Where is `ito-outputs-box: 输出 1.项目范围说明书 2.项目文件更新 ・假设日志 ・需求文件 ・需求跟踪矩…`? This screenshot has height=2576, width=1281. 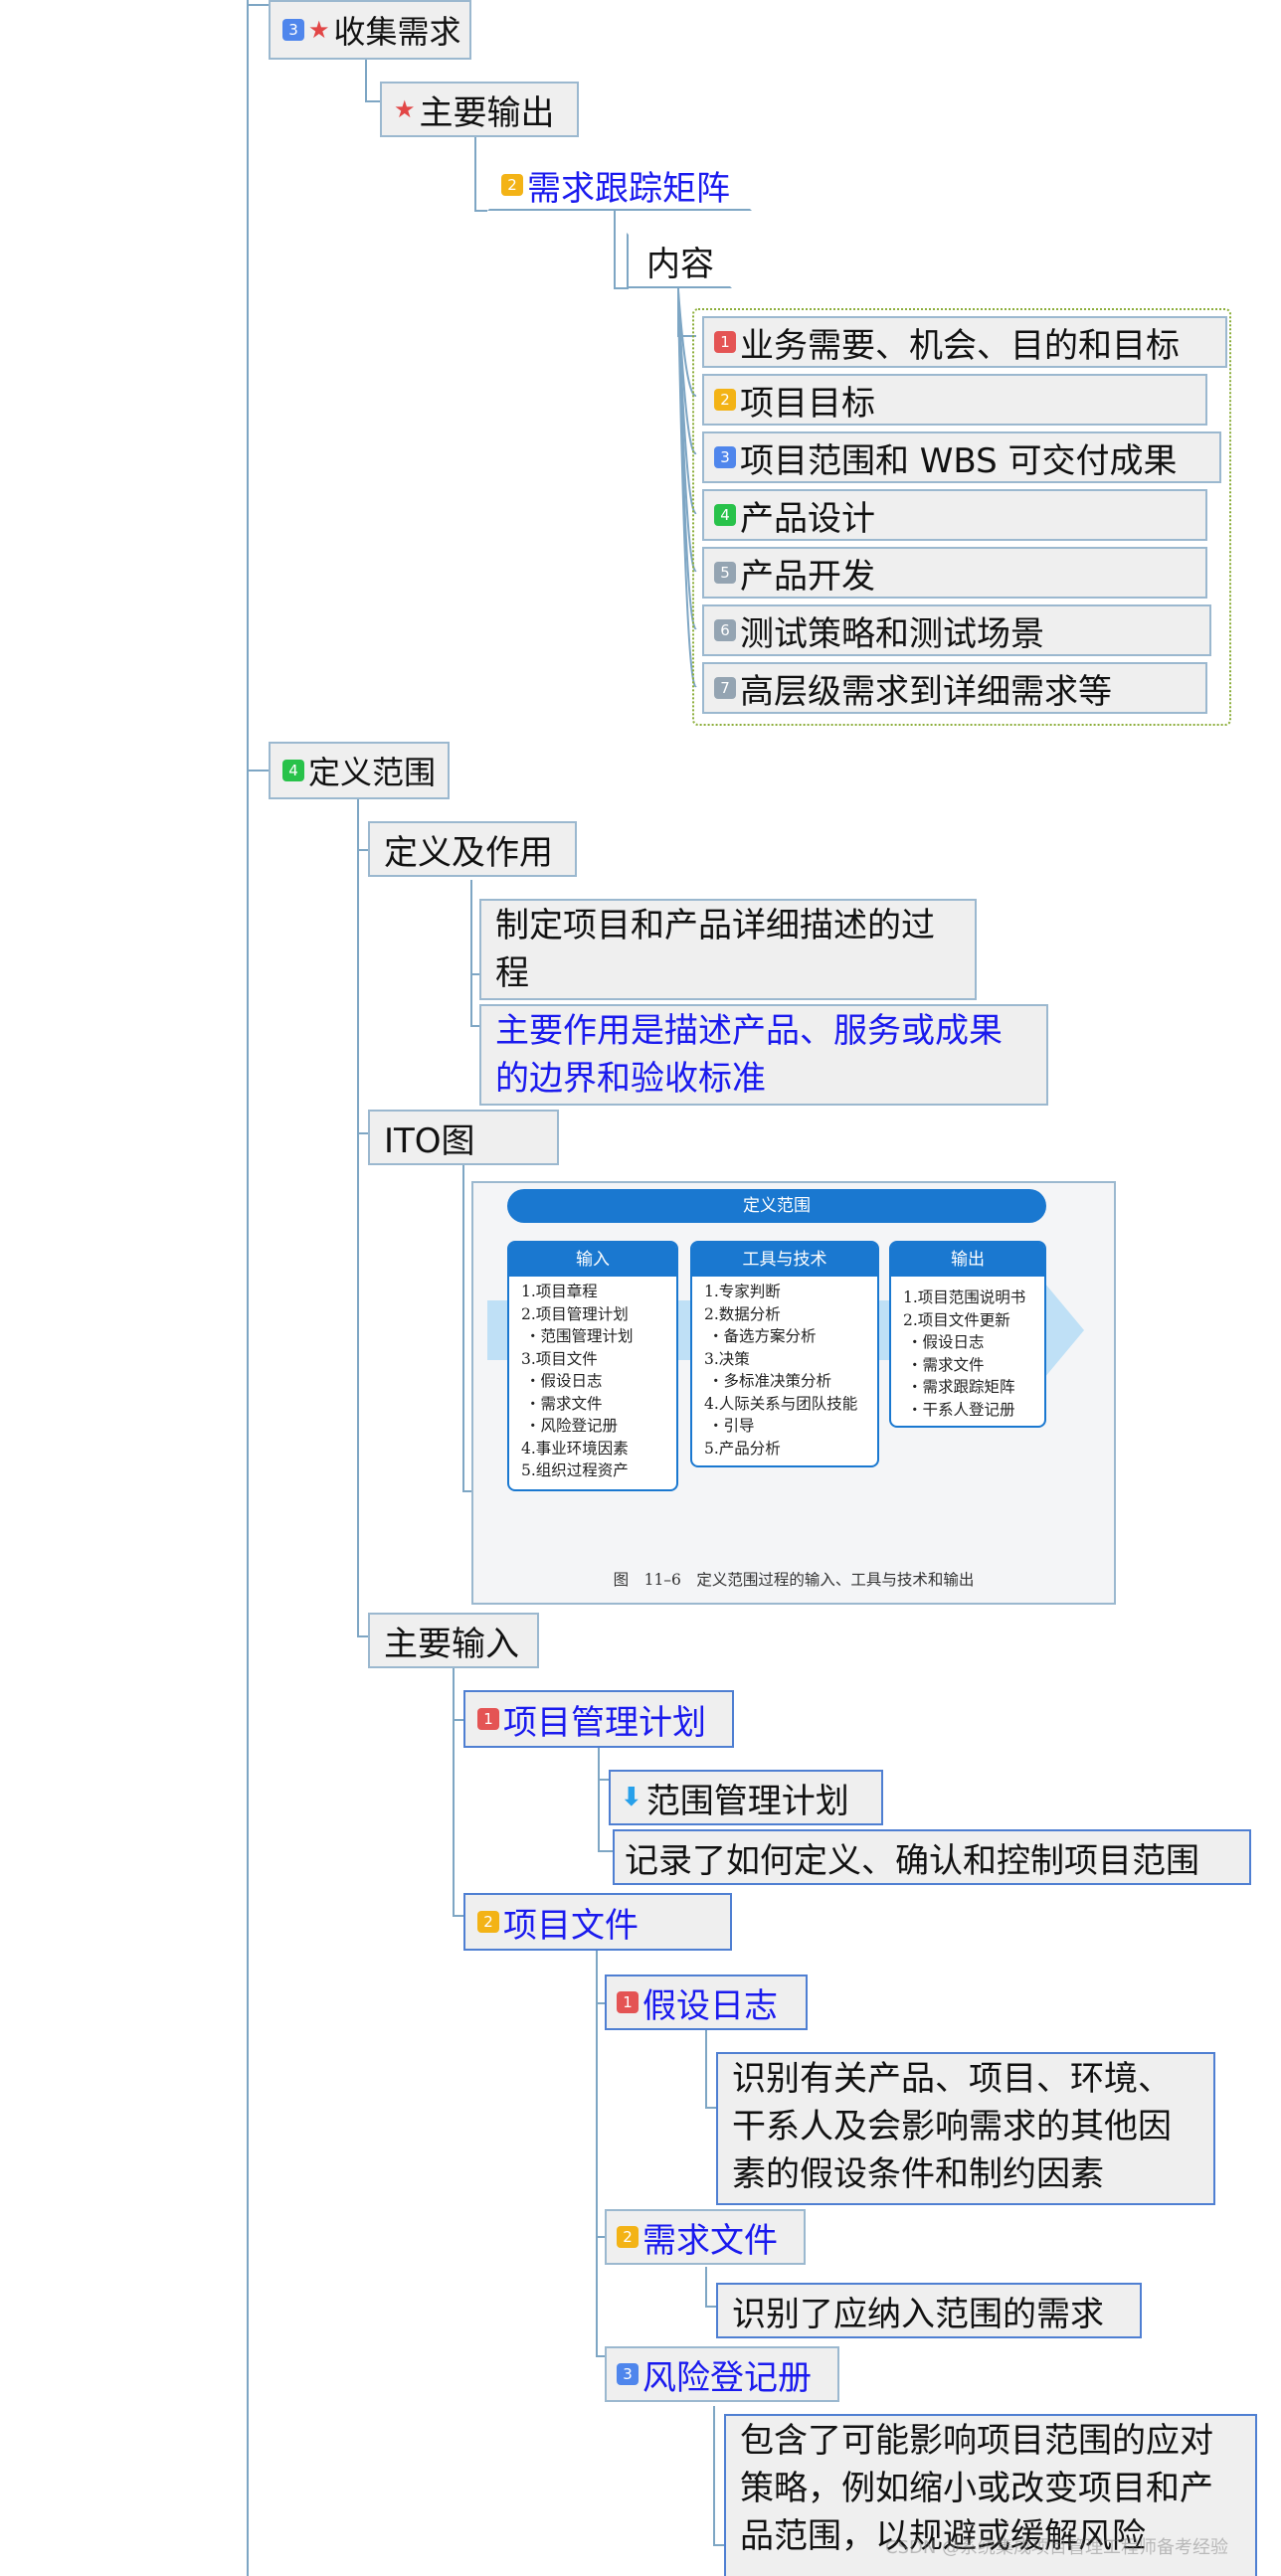
ito-outputs-box: 输出 1.项目范围说明书 2.项目文件更新 ・假设日志 ・需求文件 ・需求跟踪矩… is located at coordinates (967, 1334).